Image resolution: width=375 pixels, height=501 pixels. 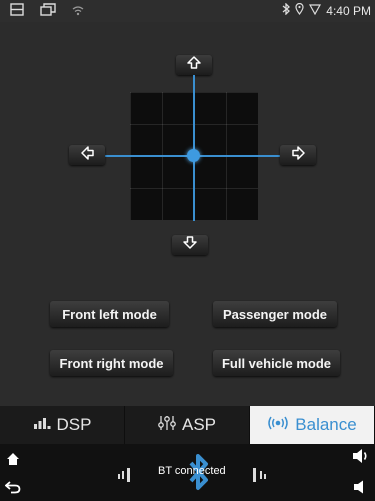 I want to click on tab-balance: Balance, so click(x=312, y=425).